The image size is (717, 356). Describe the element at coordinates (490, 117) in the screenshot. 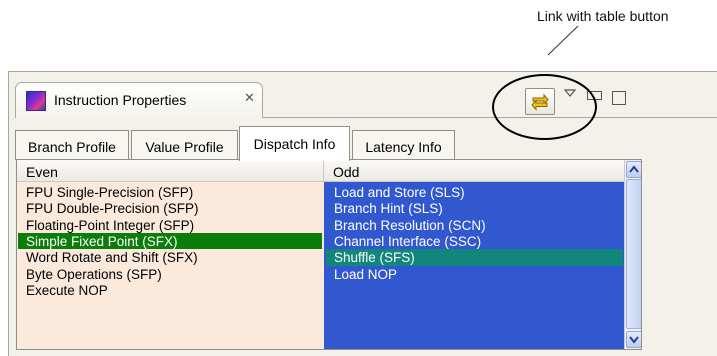

I see `tab-divider` at that location.